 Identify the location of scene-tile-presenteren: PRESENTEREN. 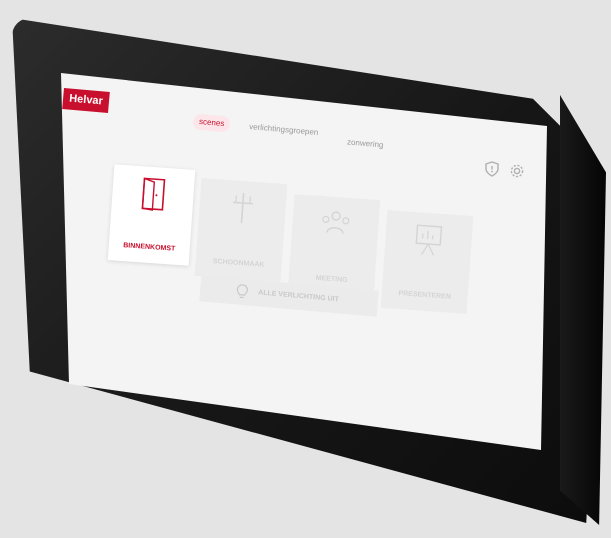
(427, 262).